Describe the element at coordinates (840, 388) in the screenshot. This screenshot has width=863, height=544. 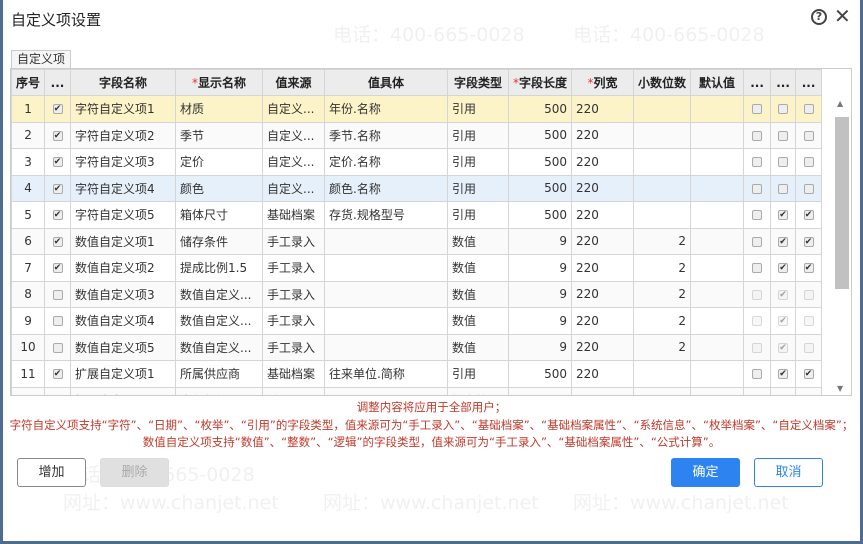
I see `scroll-down-icon: ▼` at that location.